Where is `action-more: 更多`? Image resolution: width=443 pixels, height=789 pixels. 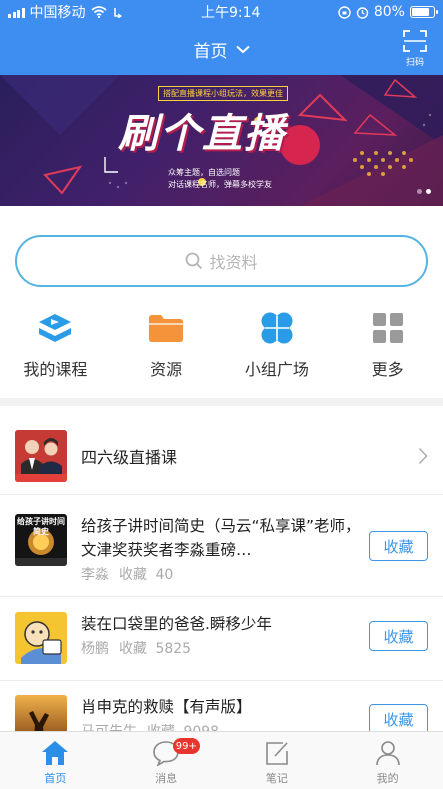 action-more: 更多 is located at coordinates (388, 350).